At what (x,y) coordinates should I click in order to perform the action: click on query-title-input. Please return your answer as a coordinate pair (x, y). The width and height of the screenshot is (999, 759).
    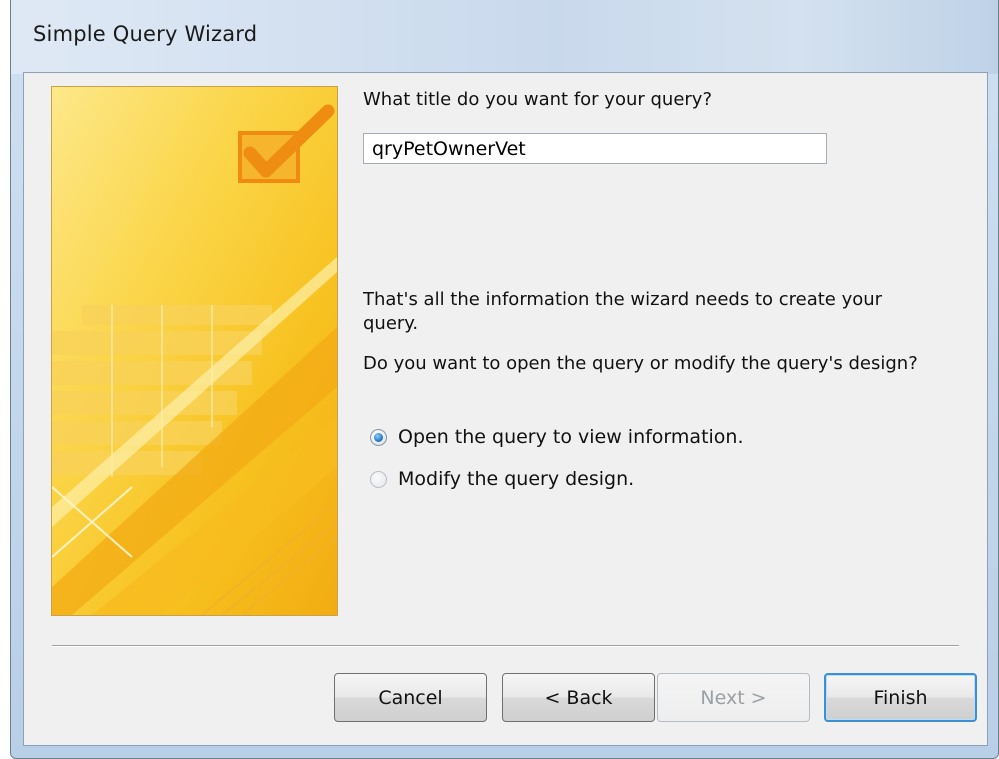
    Looking at the image, I should click on (595, 148).